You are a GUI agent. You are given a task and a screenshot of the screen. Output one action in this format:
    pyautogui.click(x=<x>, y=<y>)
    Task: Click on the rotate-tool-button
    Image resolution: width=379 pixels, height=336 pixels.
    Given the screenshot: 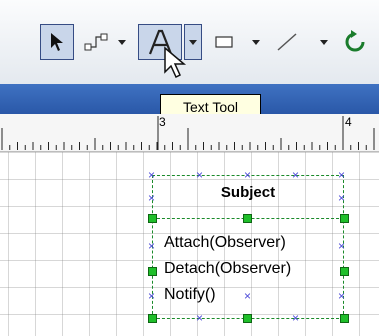 What is the action you would take?
    pyautogui.click(x=355, y=42)
    